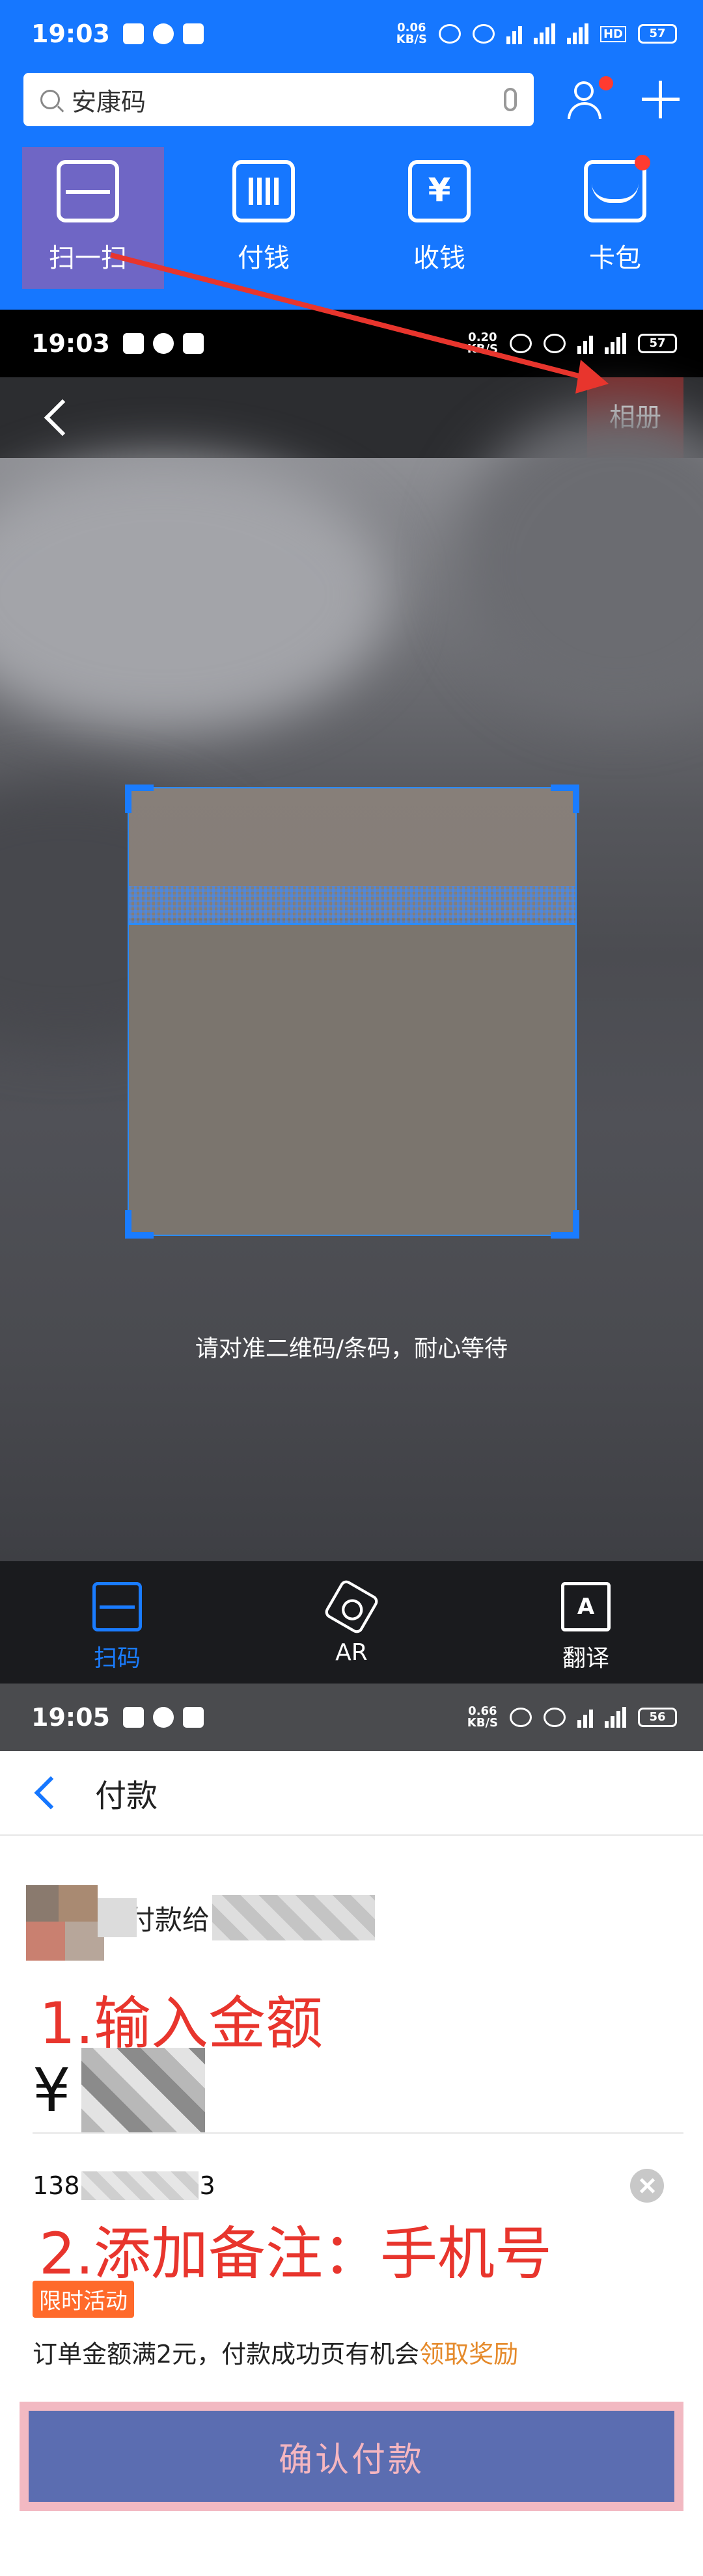 The height and width of the screenshot is (2576, 703). Describe the element at coordinates (439, 258) in the screenshot. I see `quick-action-label: 收钱` at that location.